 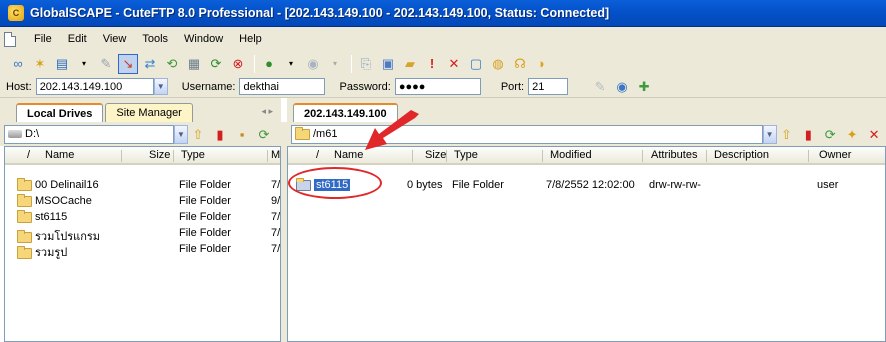 What do you see at coordinates (275, 155) in the screenshot?
I see `col-modified: M` at bounding box center [275, 155].